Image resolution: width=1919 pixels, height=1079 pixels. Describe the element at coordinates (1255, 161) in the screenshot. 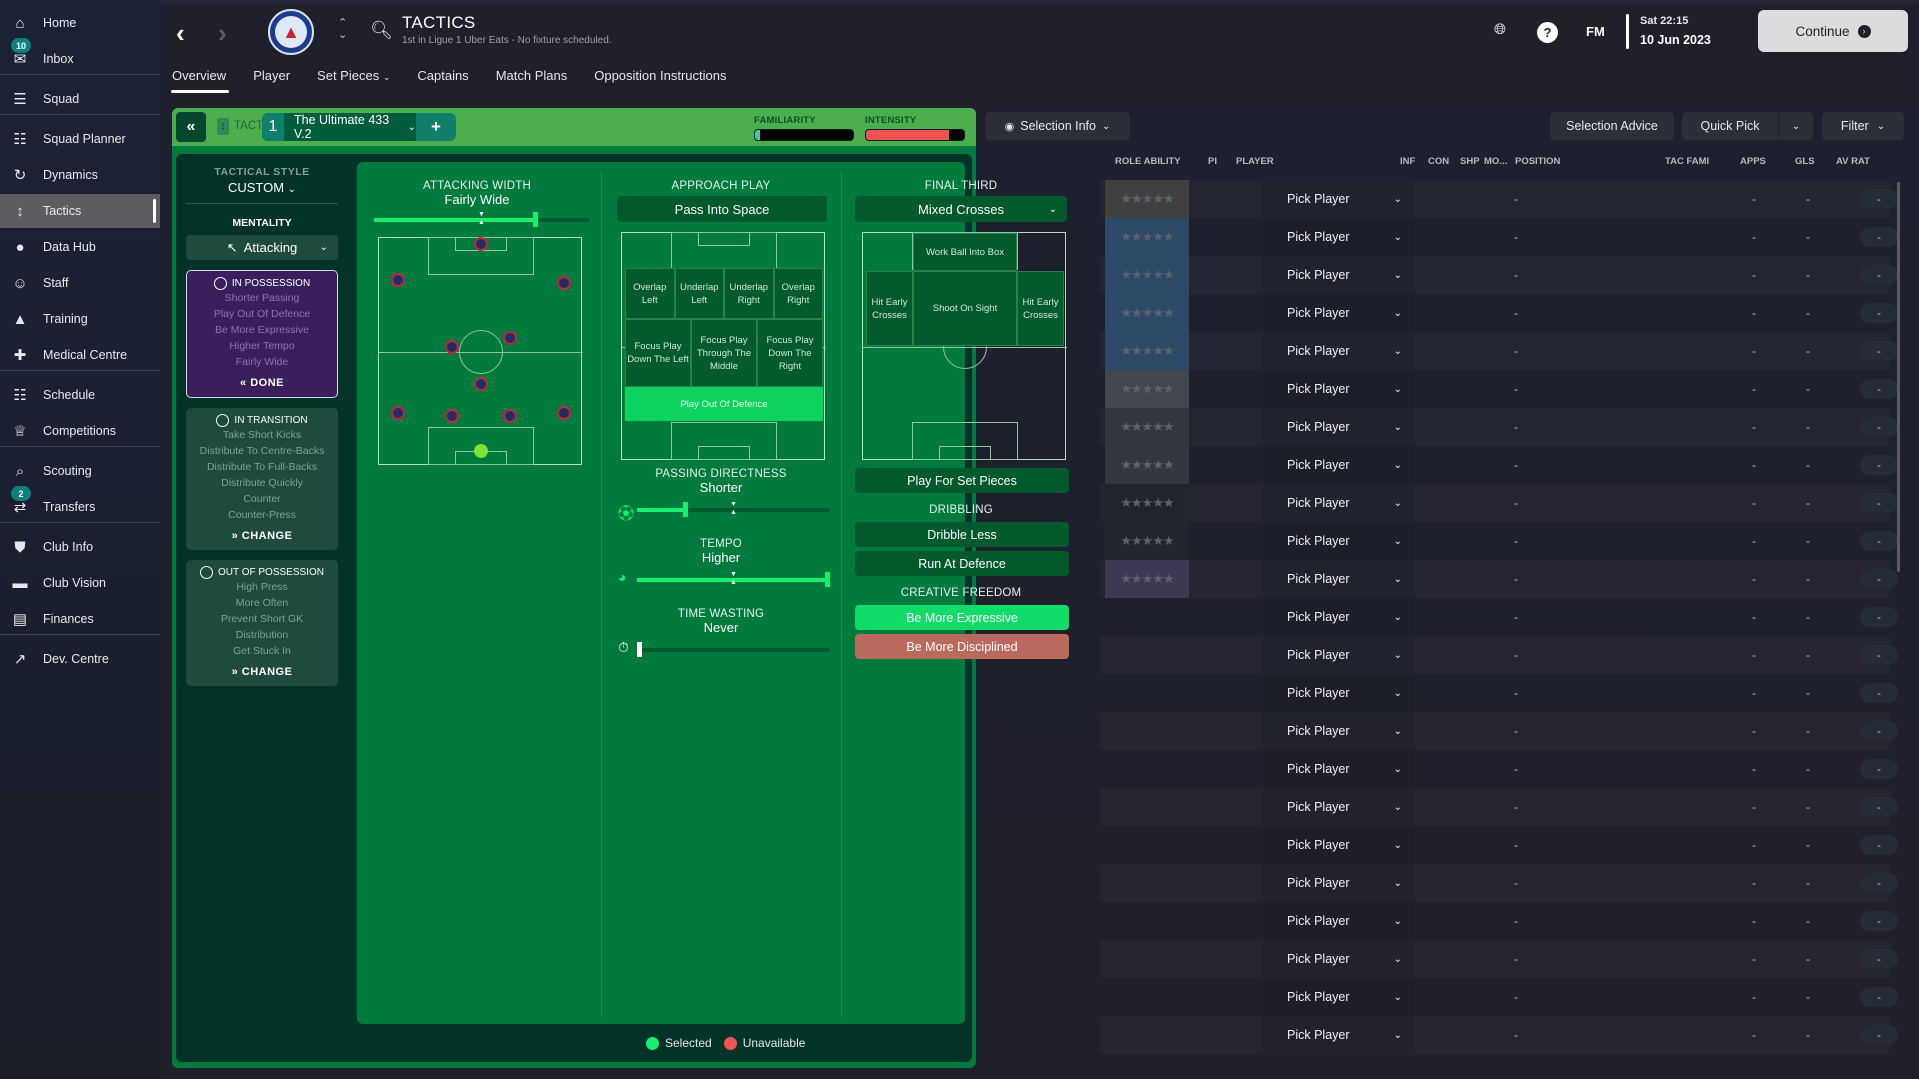

I see `column-header-player: PLAYER` at that location.